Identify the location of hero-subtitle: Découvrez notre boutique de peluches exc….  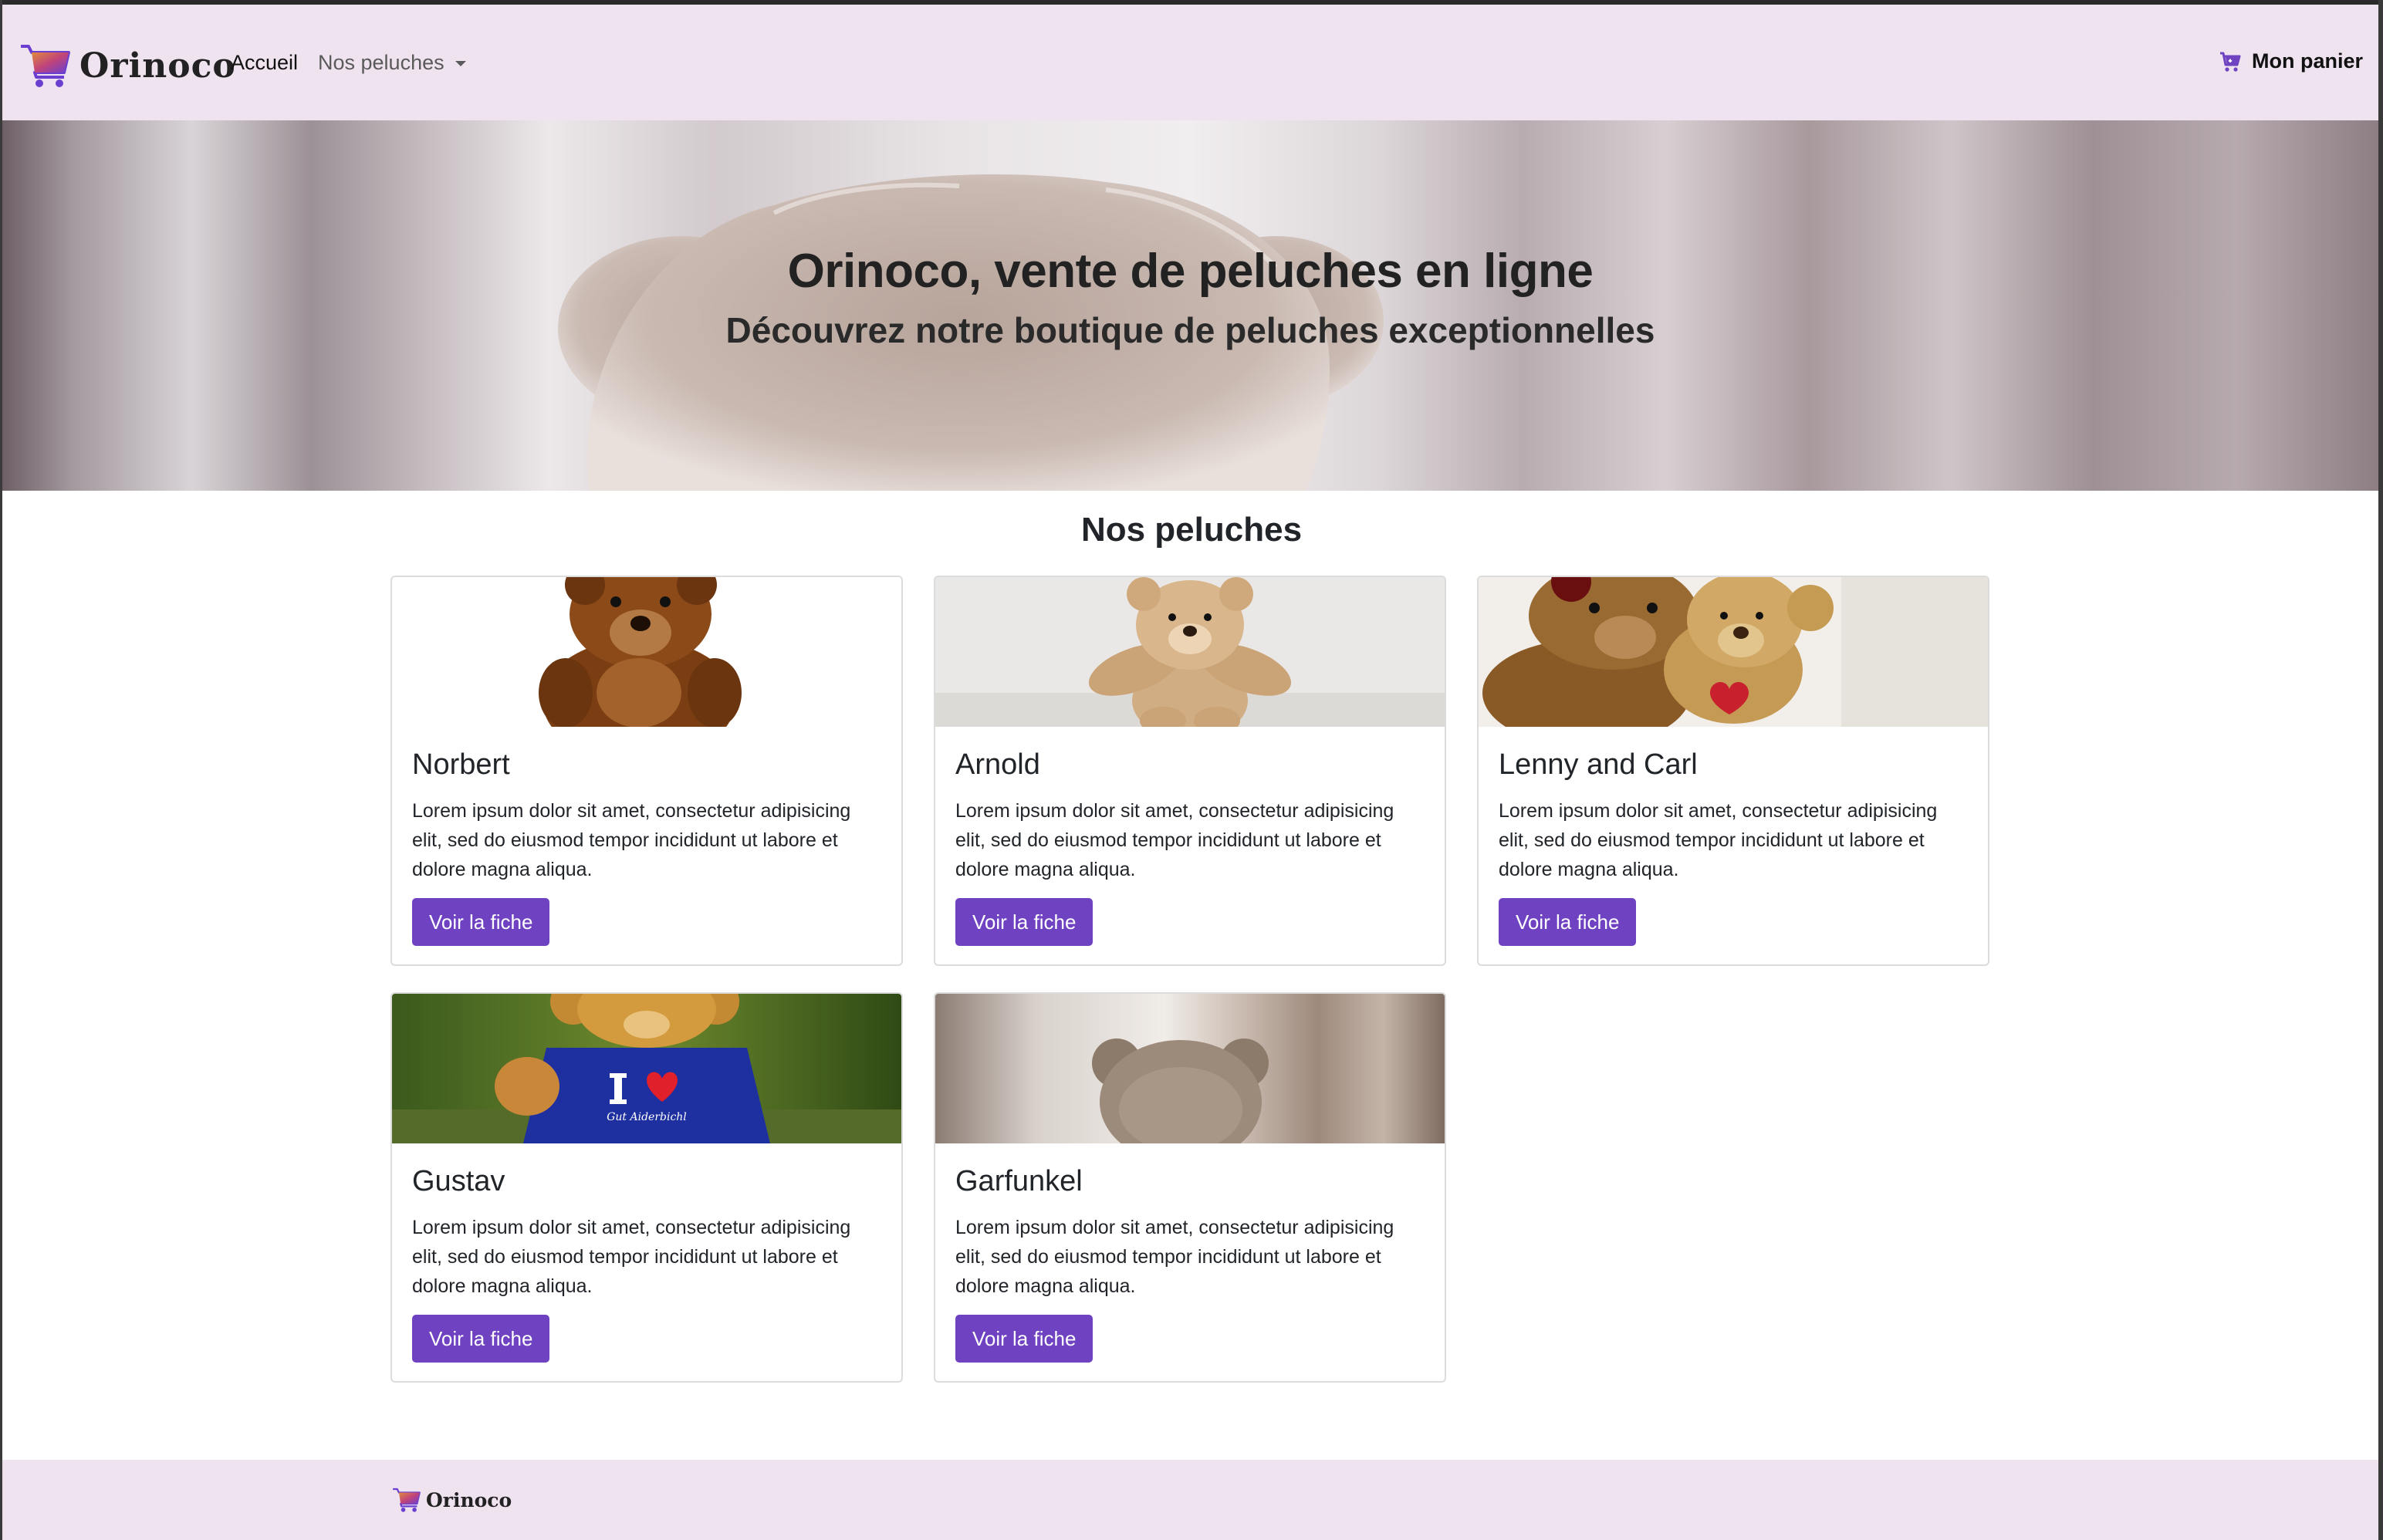
(1190, 330).